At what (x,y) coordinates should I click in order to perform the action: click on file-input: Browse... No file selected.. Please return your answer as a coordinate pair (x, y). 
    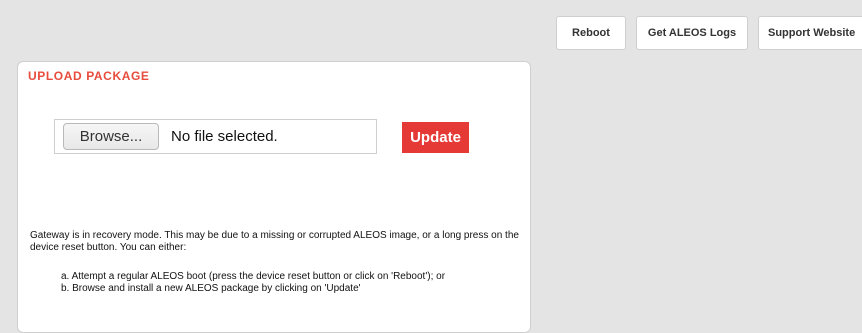
    Looking at the image, I should click on (215, 136).